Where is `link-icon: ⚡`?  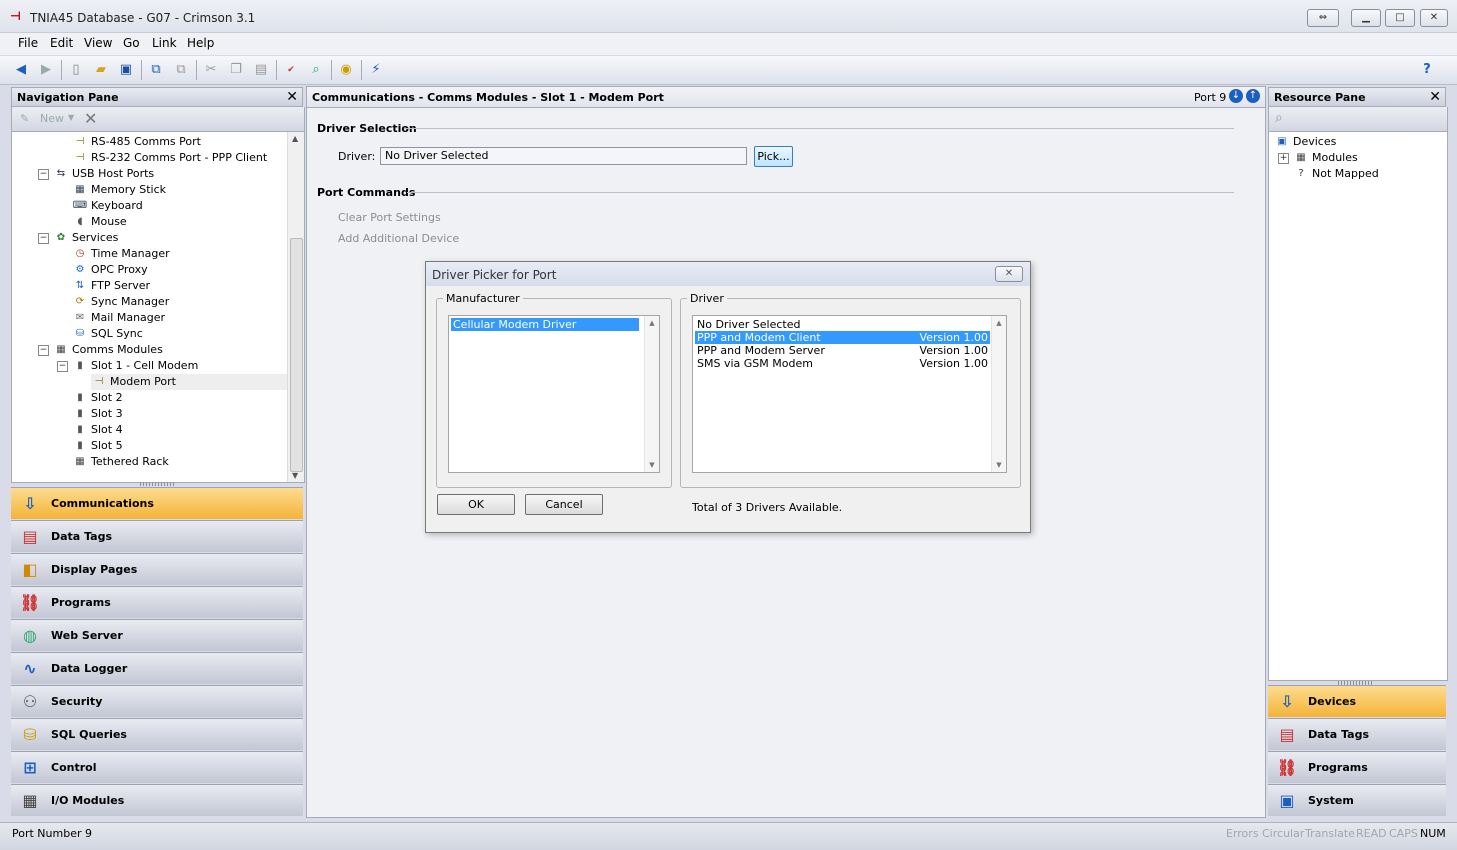
link-icon: ⚡ is located at coordinates (376, 70).